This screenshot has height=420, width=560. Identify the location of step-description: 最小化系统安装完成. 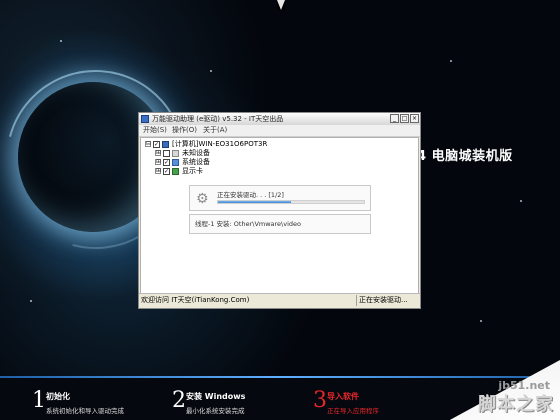
(215, 411).